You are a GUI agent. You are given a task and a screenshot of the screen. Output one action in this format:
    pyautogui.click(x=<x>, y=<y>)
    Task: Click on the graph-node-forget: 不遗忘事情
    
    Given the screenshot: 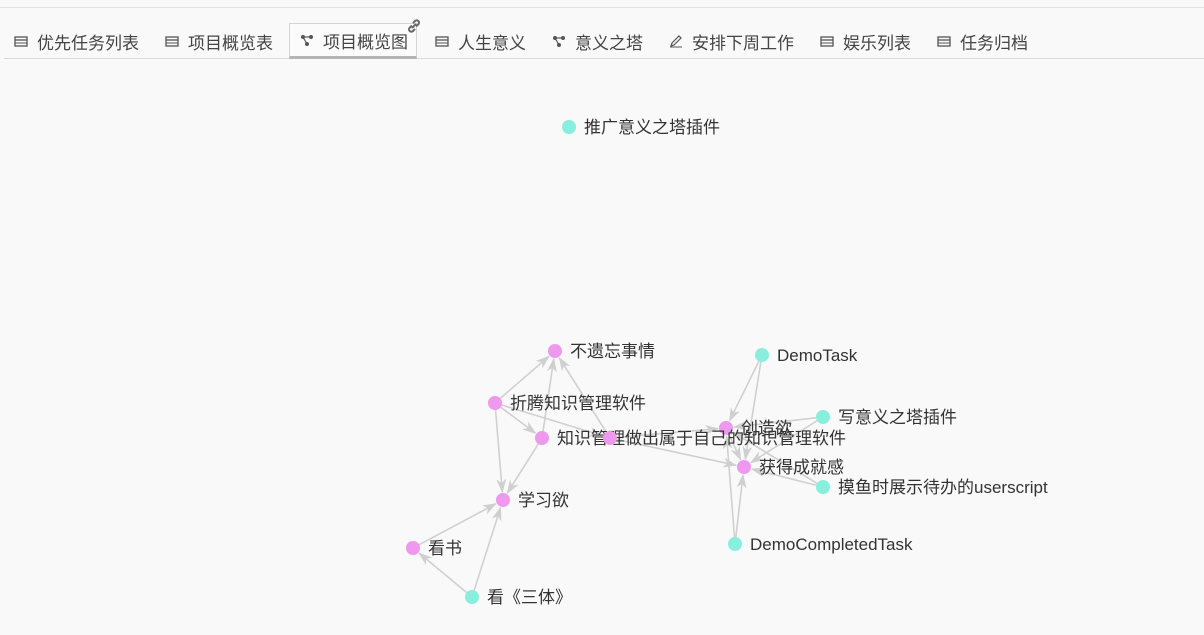 What is the action you would take?
    pyautogui.click(x=601, y=351)
    